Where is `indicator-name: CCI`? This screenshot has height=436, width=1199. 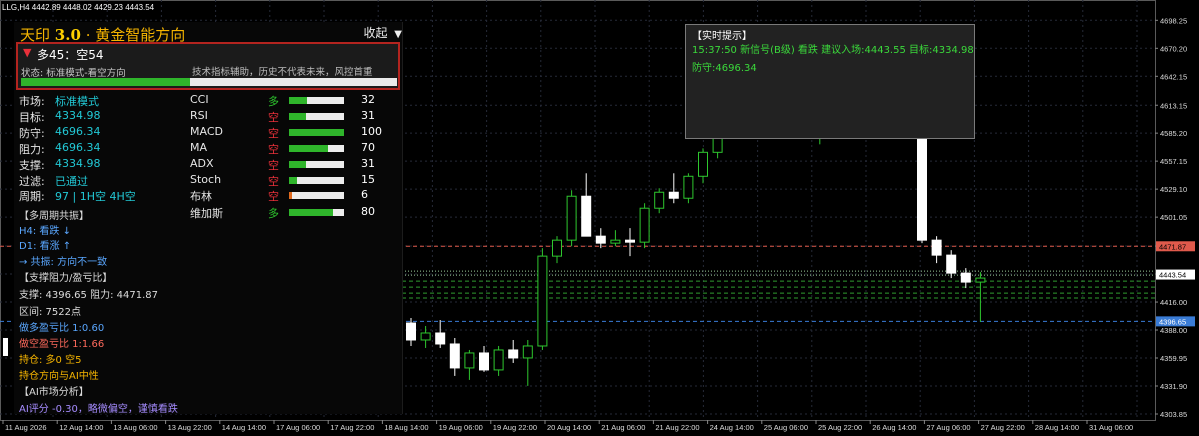
indicator-name: CCI is located at coordinates (199, 99).